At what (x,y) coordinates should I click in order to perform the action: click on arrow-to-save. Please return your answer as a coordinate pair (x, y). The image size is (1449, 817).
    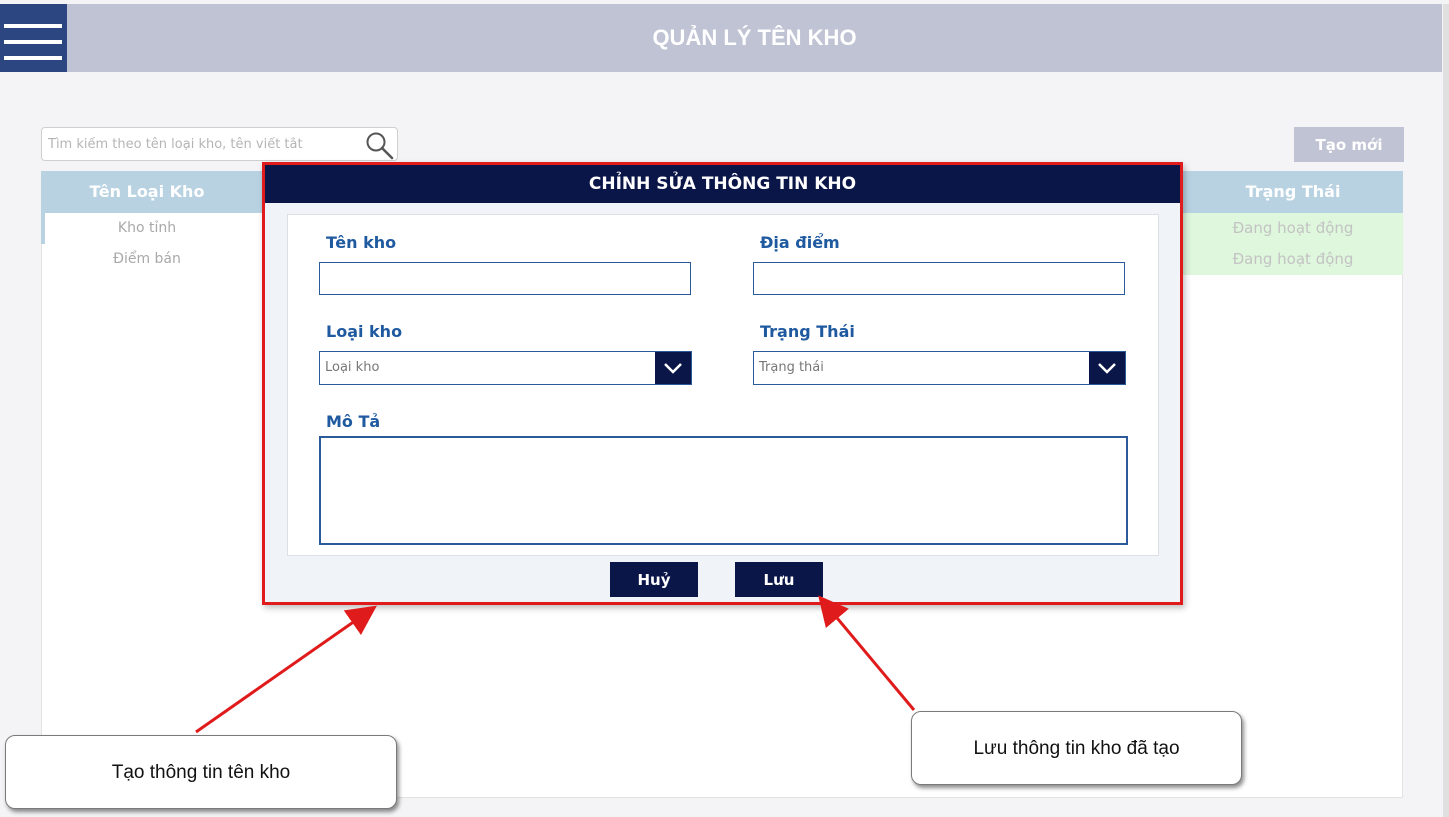
    Looking at the image, I should click on (867, 653).